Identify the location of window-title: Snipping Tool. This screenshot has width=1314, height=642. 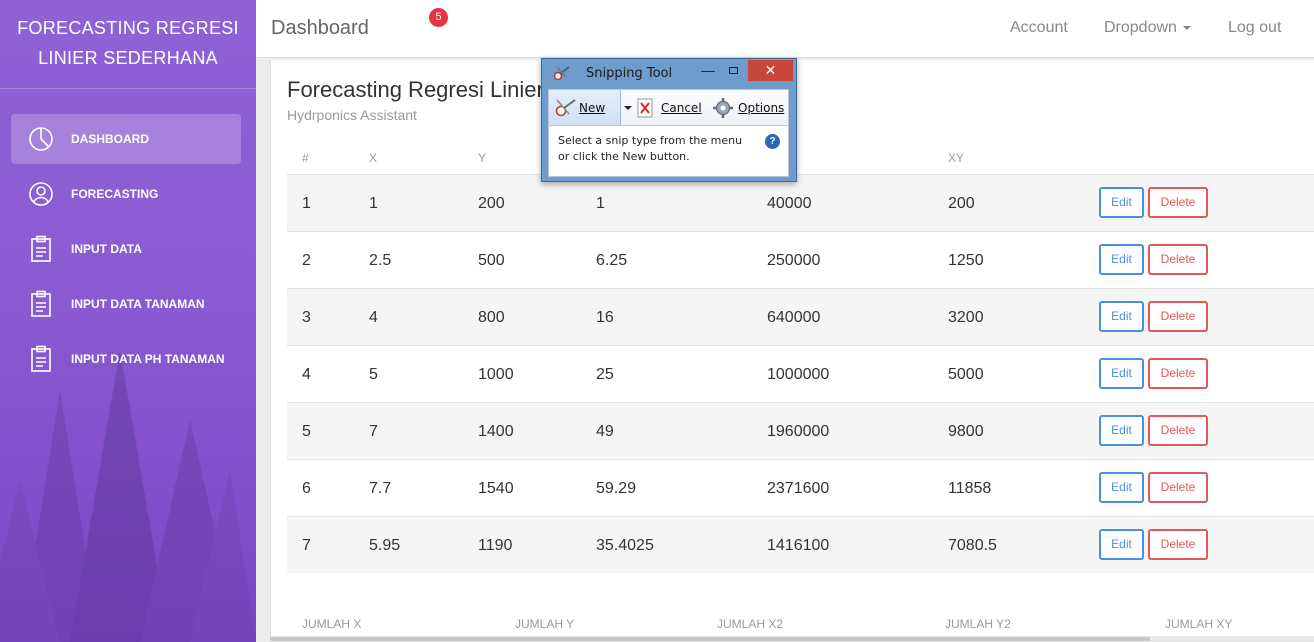
(629, 73).